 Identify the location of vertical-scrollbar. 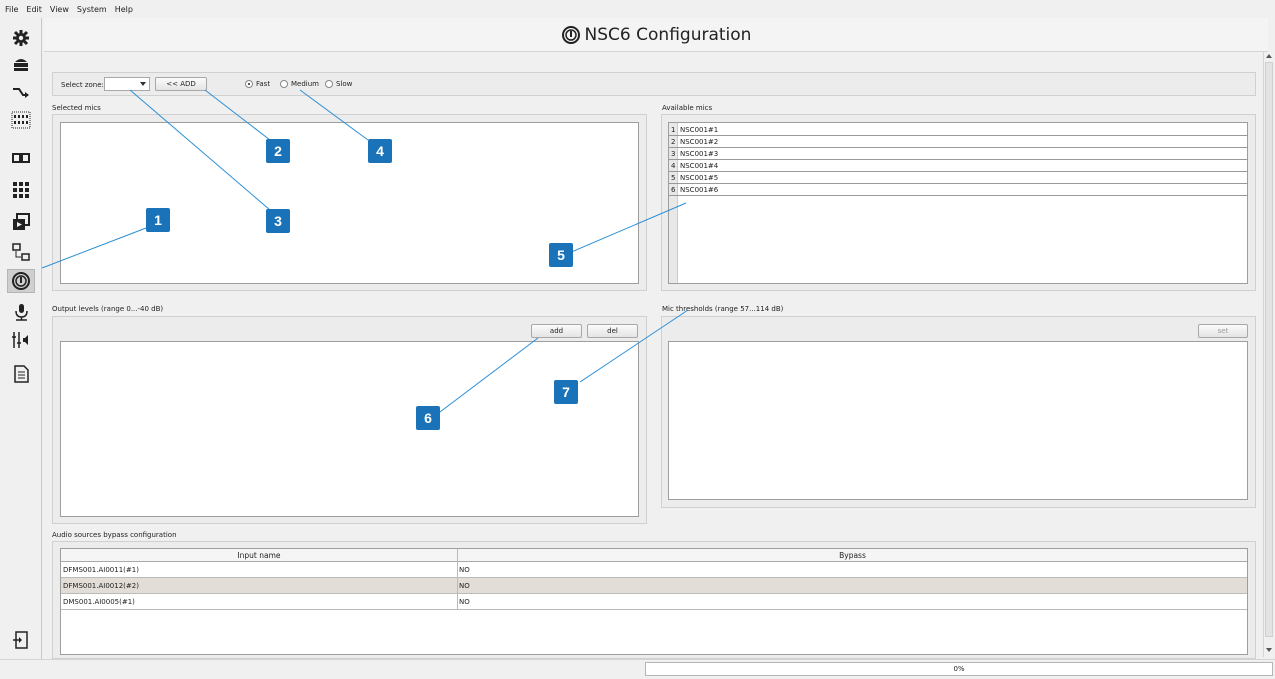
(1268, 354).